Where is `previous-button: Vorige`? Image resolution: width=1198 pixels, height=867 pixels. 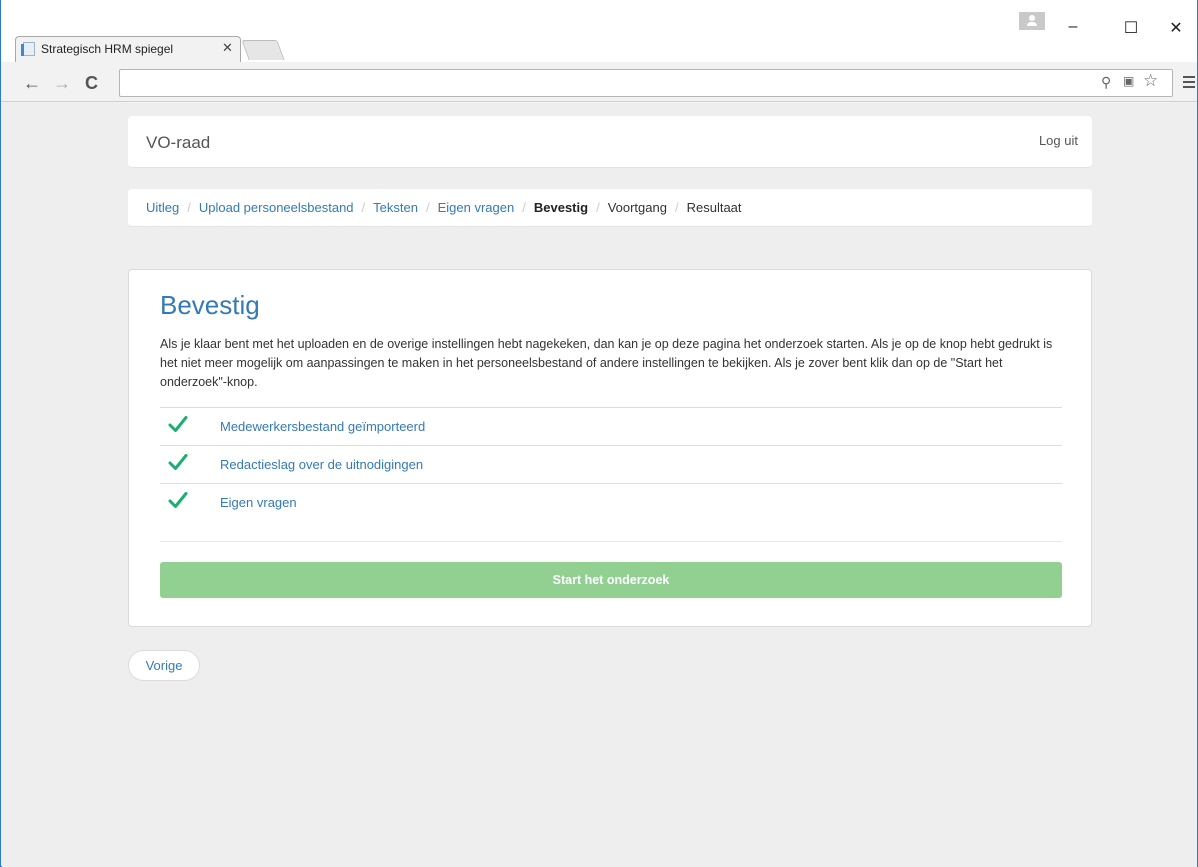 previous-button: Vorige is located at coordinates (164, 665).